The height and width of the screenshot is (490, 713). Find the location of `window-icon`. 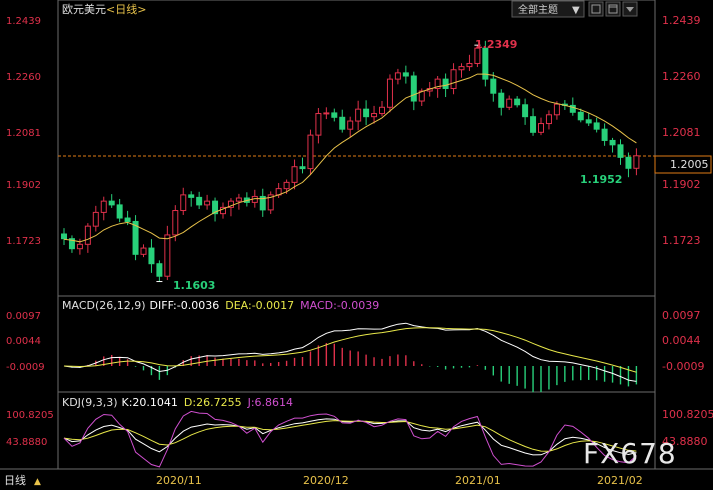

window-icon is located at coordinates (613, 9).